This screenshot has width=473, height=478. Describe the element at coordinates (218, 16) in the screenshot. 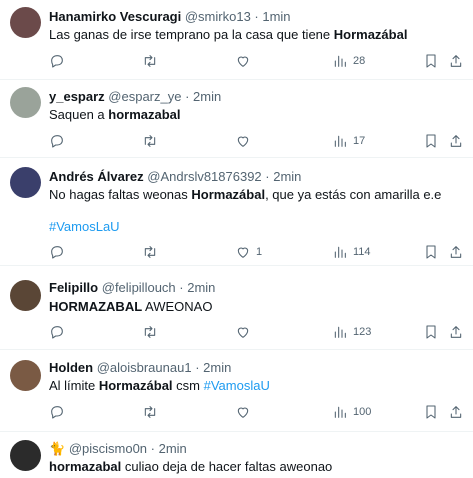

I see `author-handle: @smirko13` at that location.